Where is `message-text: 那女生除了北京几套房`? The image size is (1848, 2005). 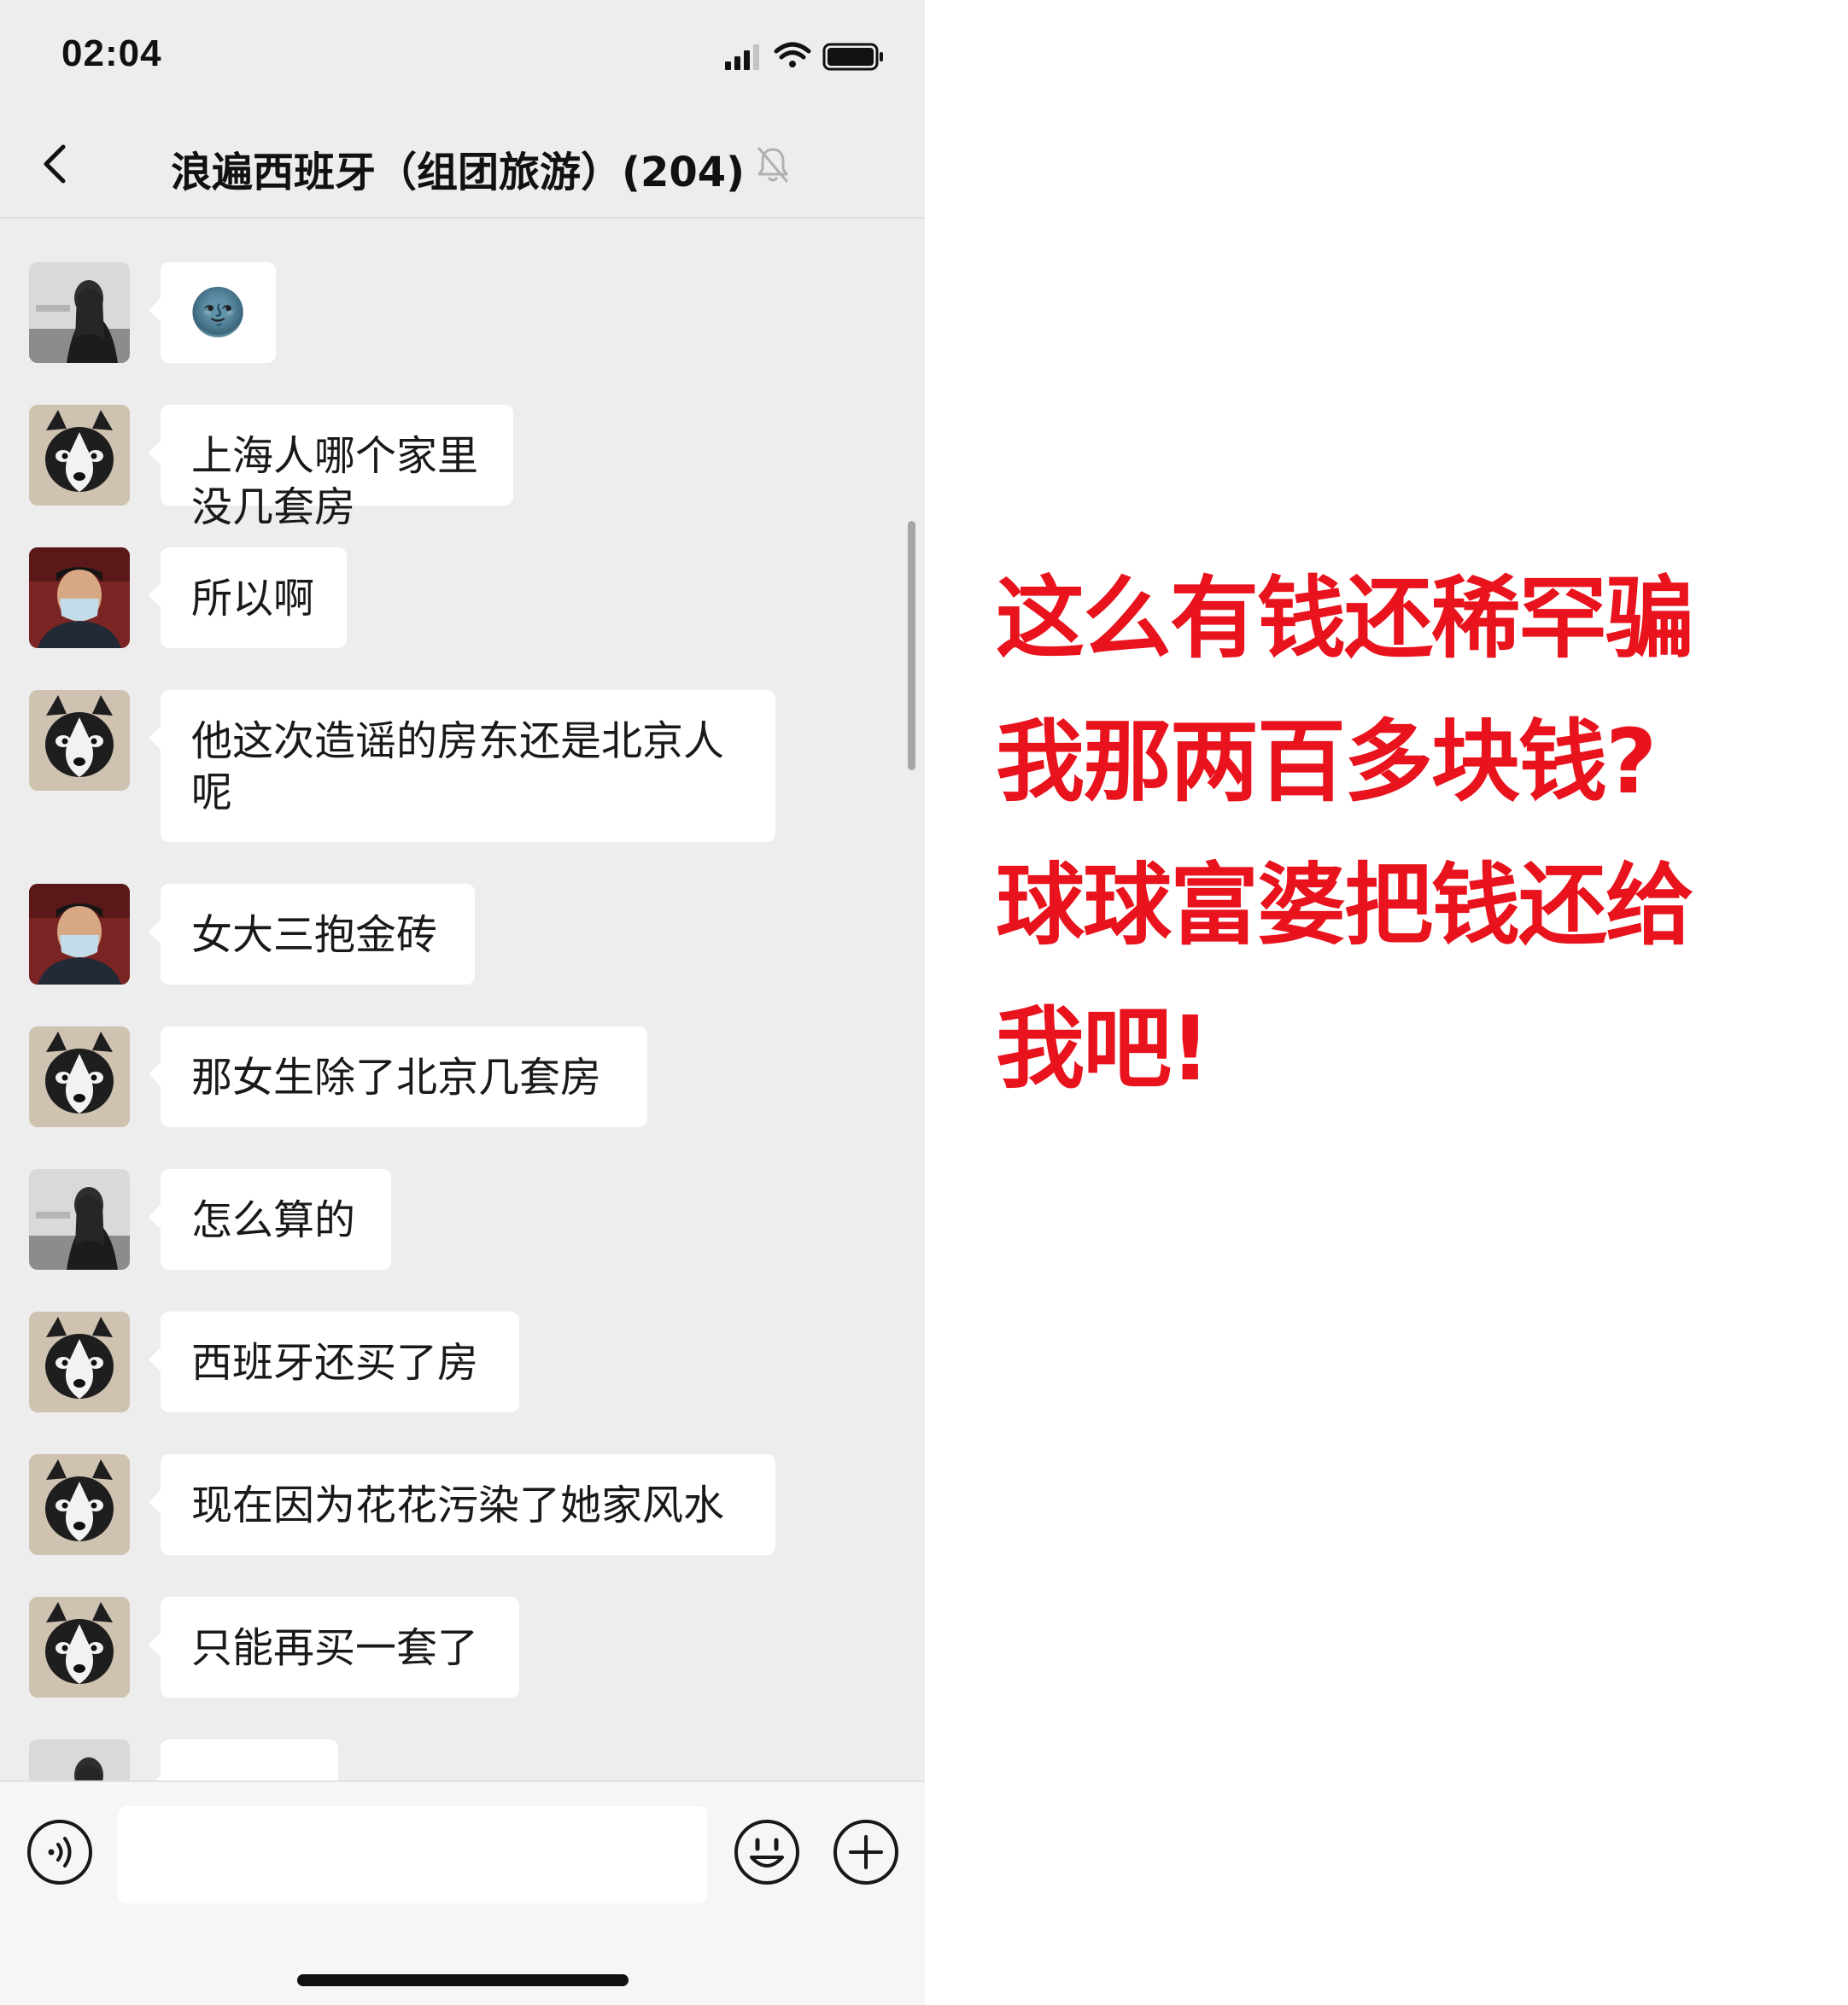 message-text: 那女生除了北京几套房 is located at coordinates (397, 1078).